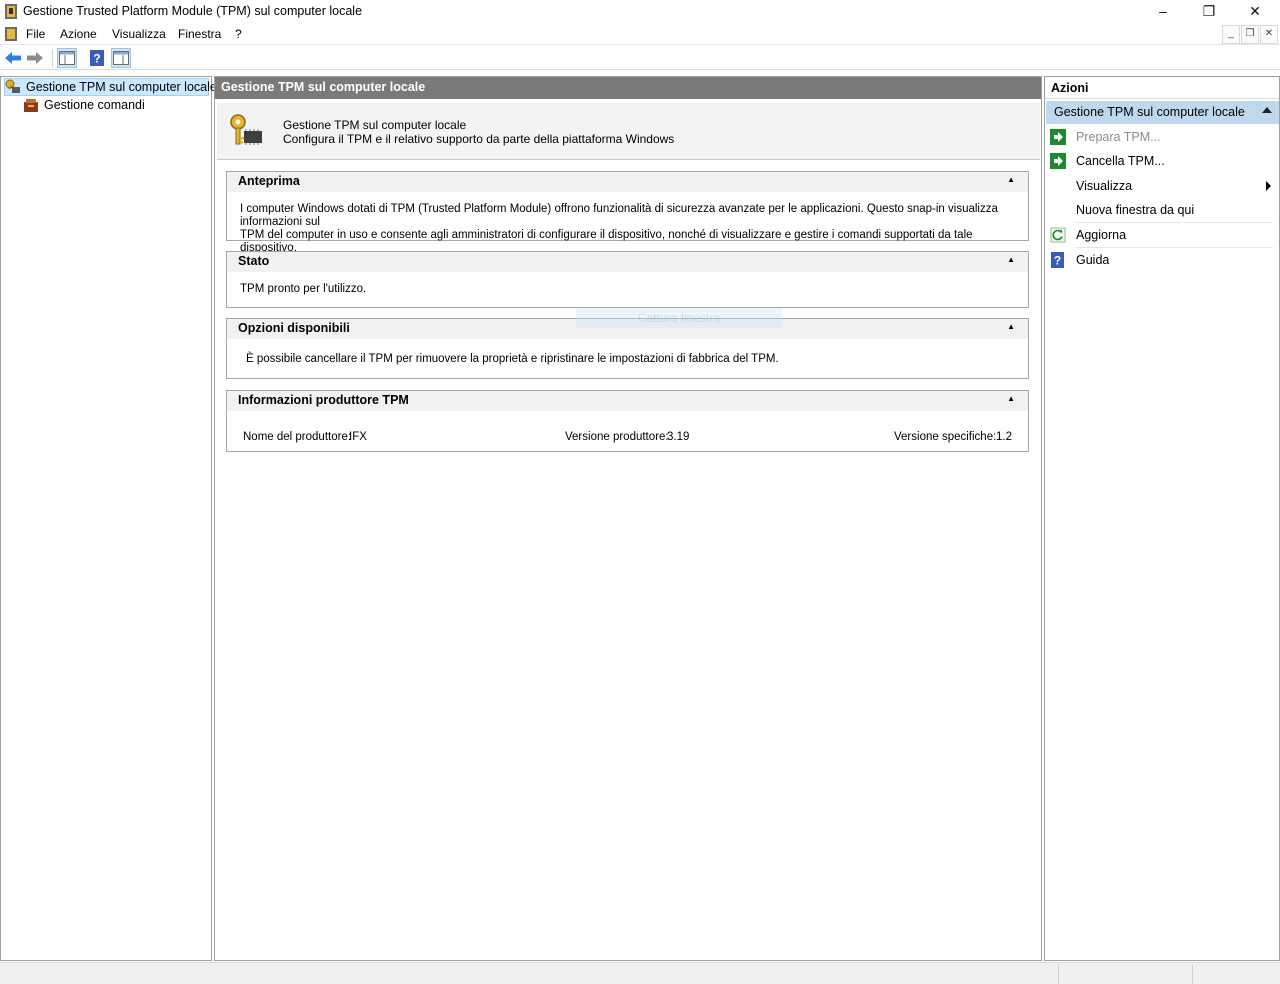 The width and height of the screenshot is (1280, 984). I want to click on actions-group-header: Gestione TPM sul computer locale, so click(1162, 112).